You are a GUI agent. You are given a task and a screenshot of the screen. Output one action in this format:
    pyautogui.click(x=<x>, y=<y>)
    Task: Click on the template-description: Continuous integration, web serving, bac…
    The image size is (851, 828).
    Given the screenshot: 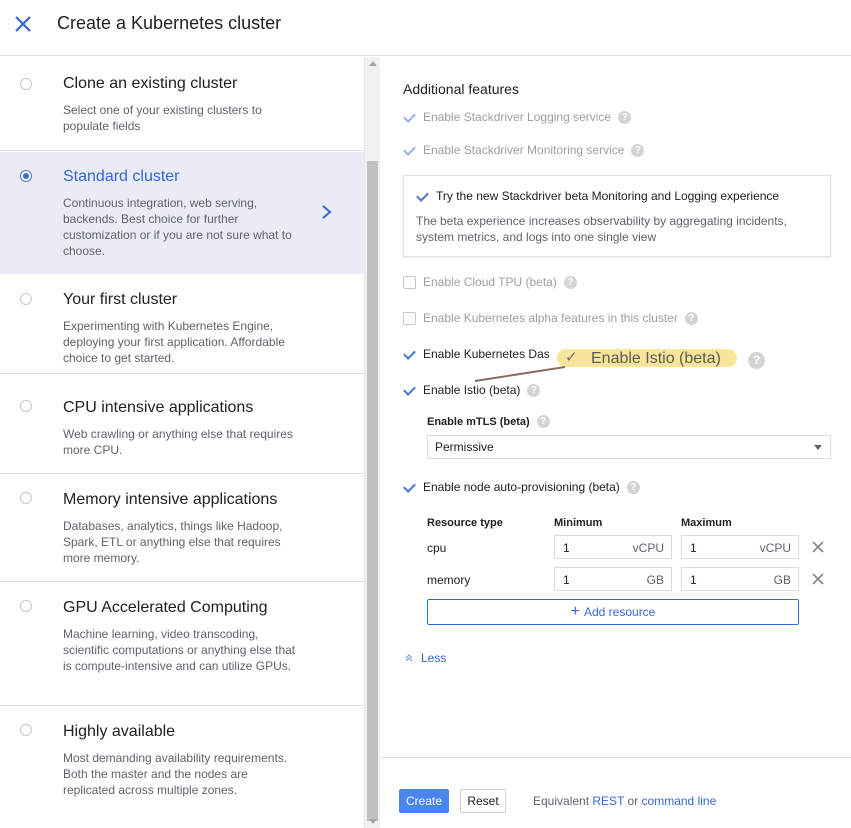 What is the action you would take?
    pyautogui.click(x=177, y=227)
    